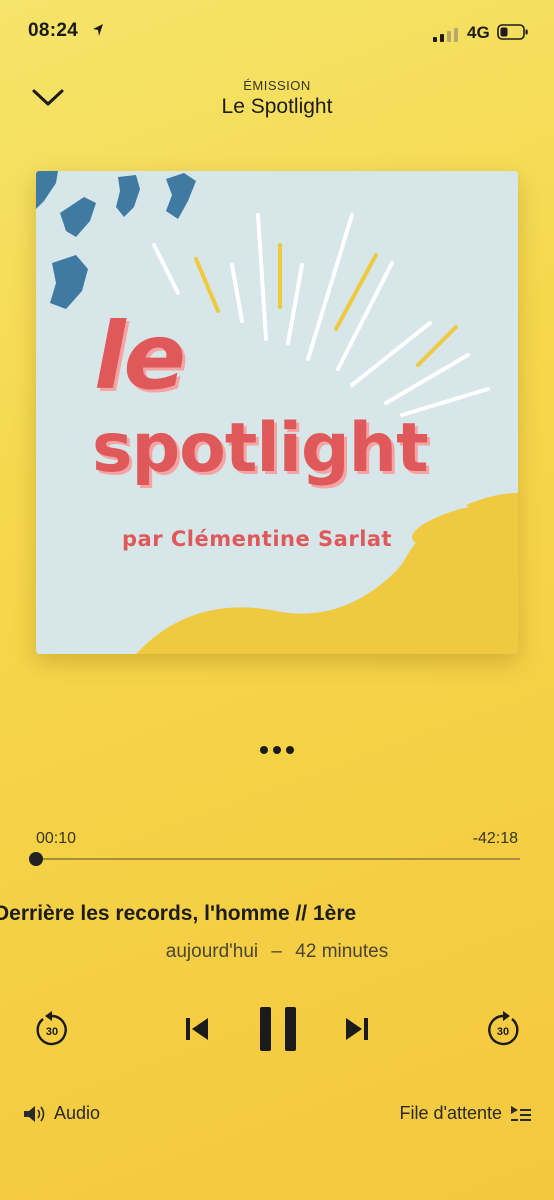 The width and height of the screenshot is (554, 1200). What do you see at coordinates (52, 1032) in the screenshot?
I see `rewind-seconds: 30` at bounding box center [52, 1032].